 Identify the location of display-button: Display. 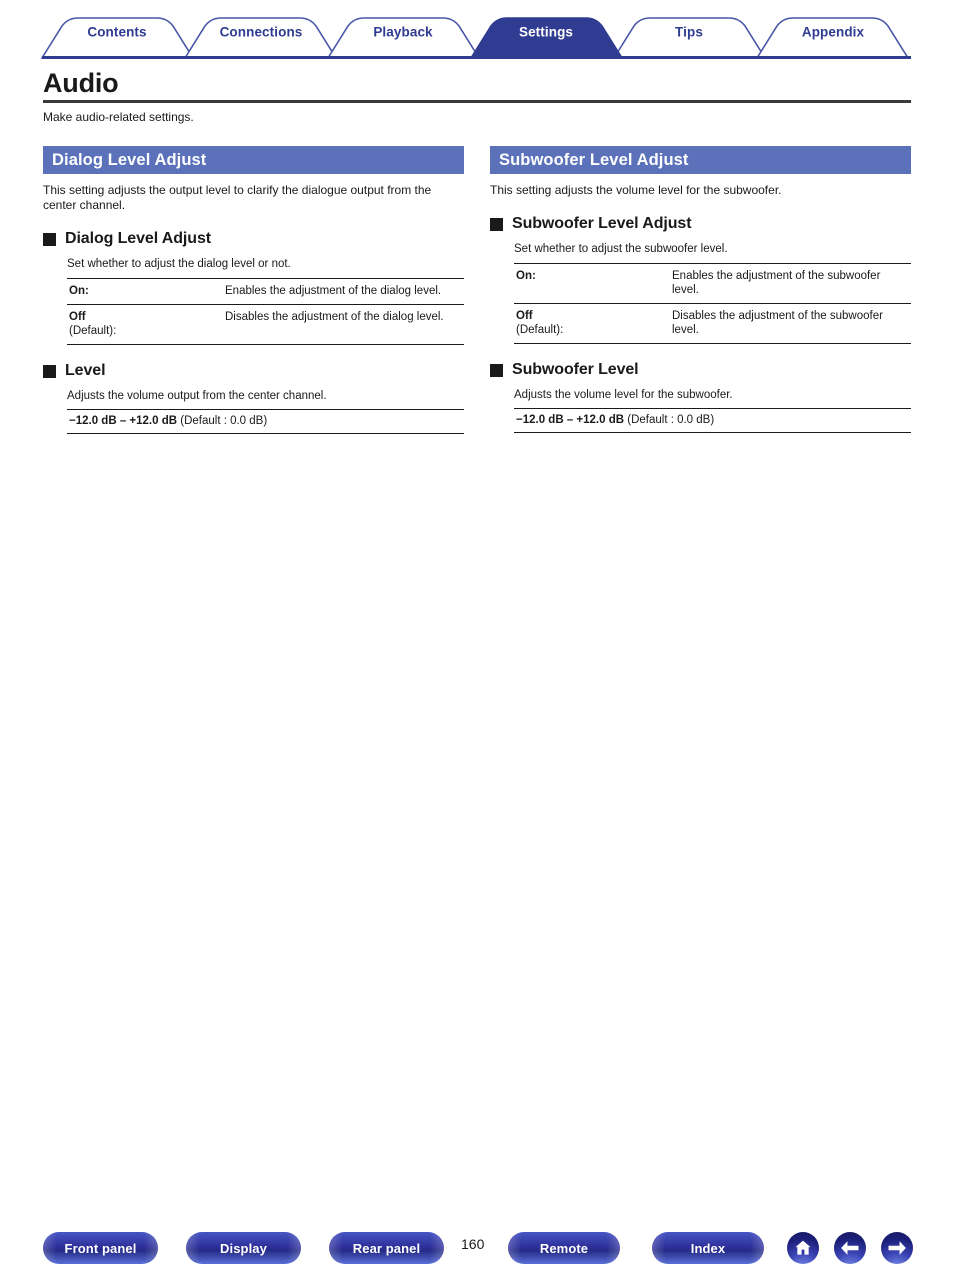
(243, 1248).